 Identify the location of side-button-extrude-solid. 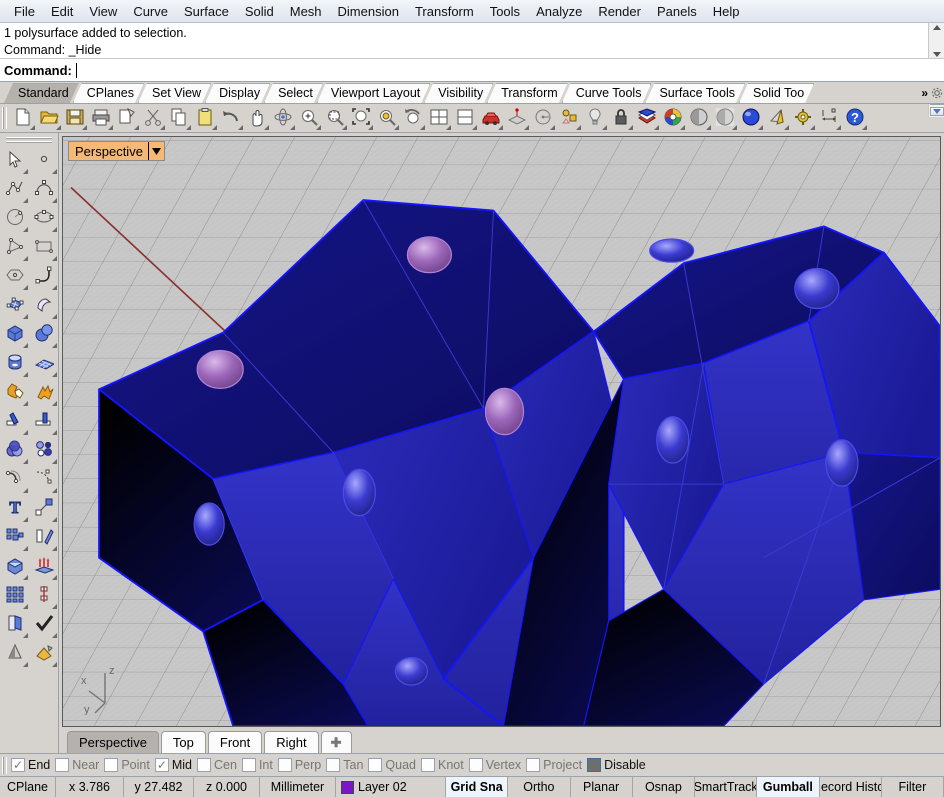
(43, 566).